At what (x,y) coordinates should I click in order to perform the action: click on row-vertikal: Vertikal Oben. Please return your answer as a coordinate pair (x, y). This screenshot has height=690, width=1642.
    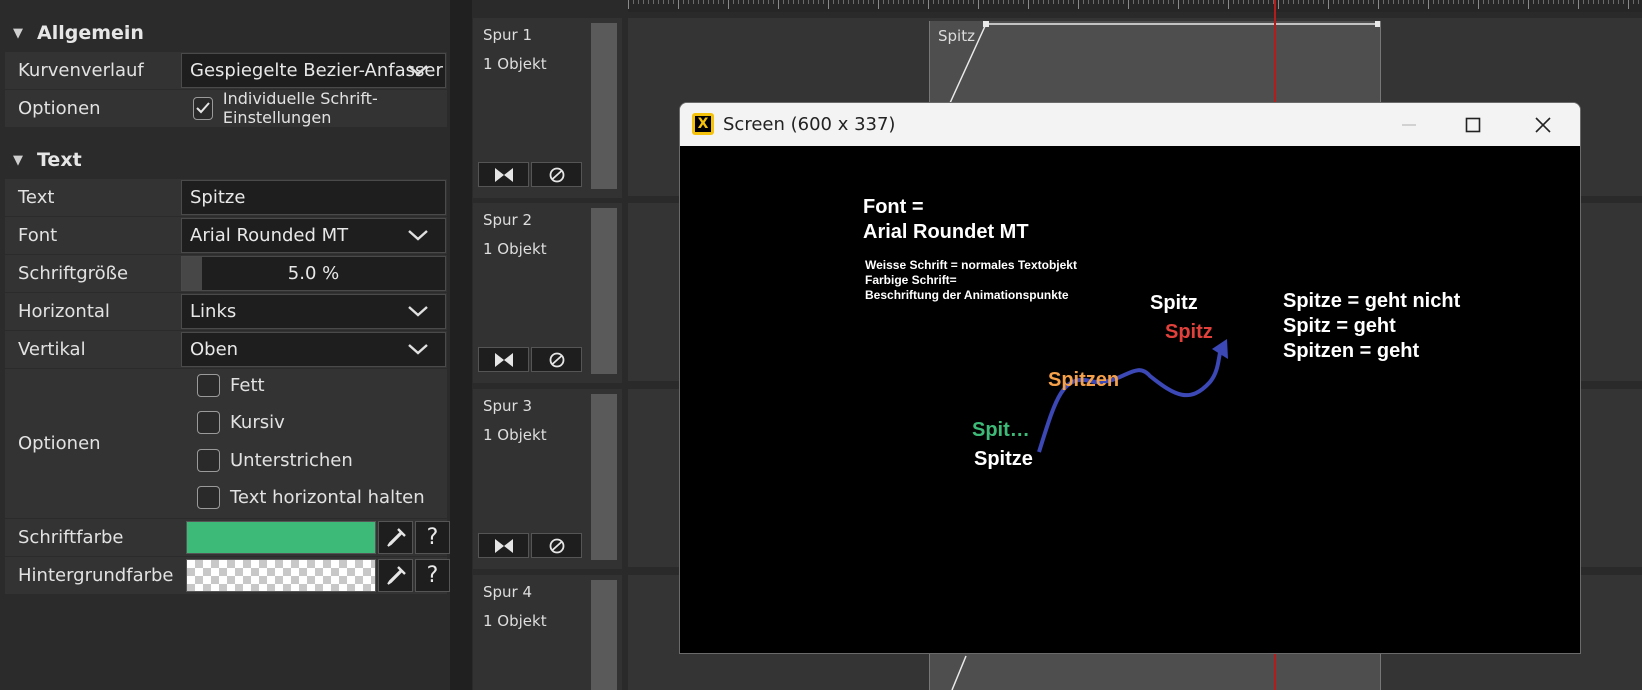
    Looking at the image, I should click on (226, 349).